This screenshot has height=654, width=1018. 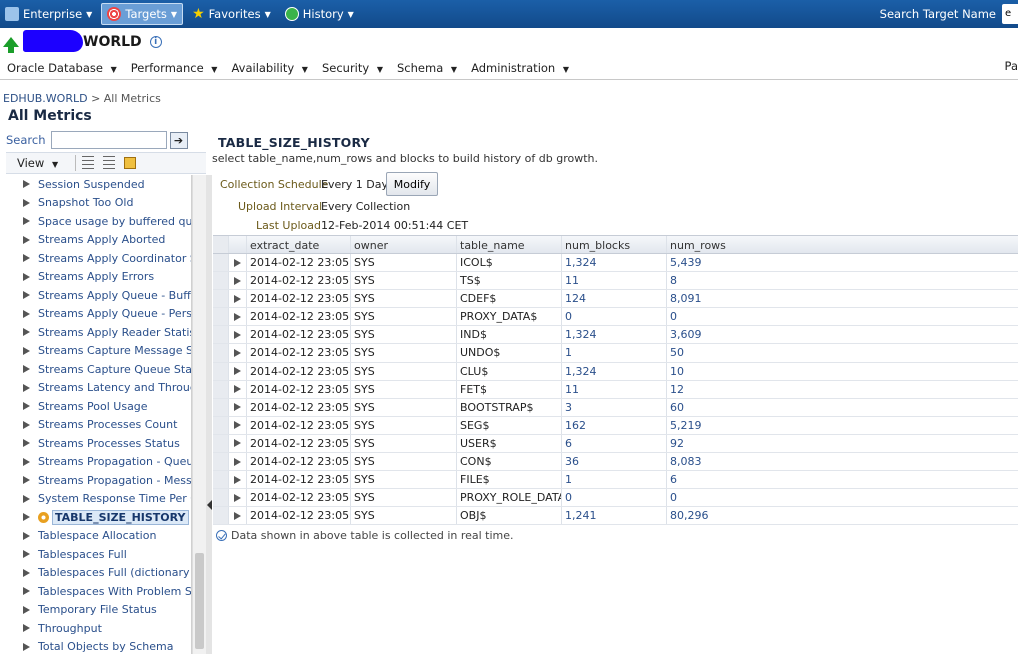 I want to click on search-go-button: ➔, so click(x=178, y=140).